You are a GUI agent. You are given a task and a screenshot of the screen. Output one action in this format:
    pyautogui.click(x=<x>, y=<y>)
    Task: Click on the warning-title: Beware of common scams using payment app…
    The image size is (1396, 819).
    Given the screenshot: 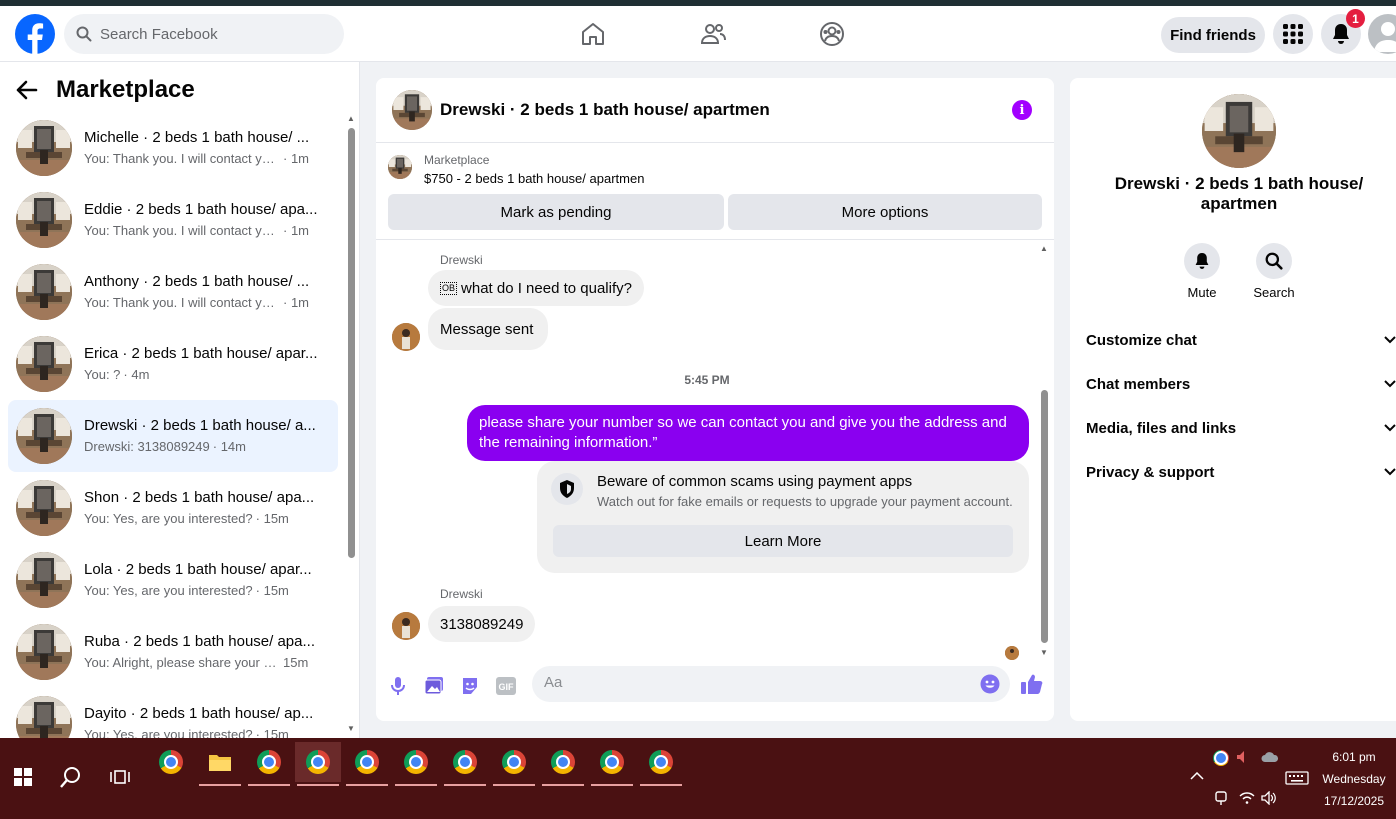 What is the action you would take?
    pyautogui.click(x=755, y=481)
    